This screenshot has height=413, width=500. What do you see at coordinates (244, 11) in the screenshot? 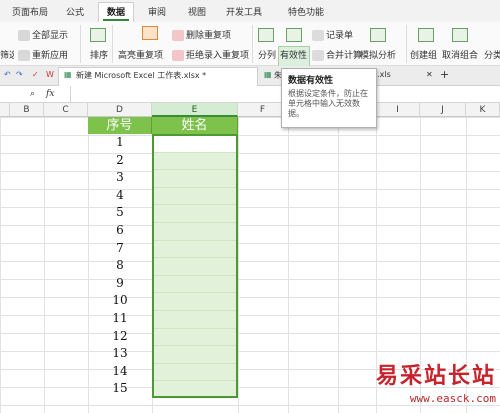
I see `menu-tab-developer: 开发工具` at bounding box center [244, 11].